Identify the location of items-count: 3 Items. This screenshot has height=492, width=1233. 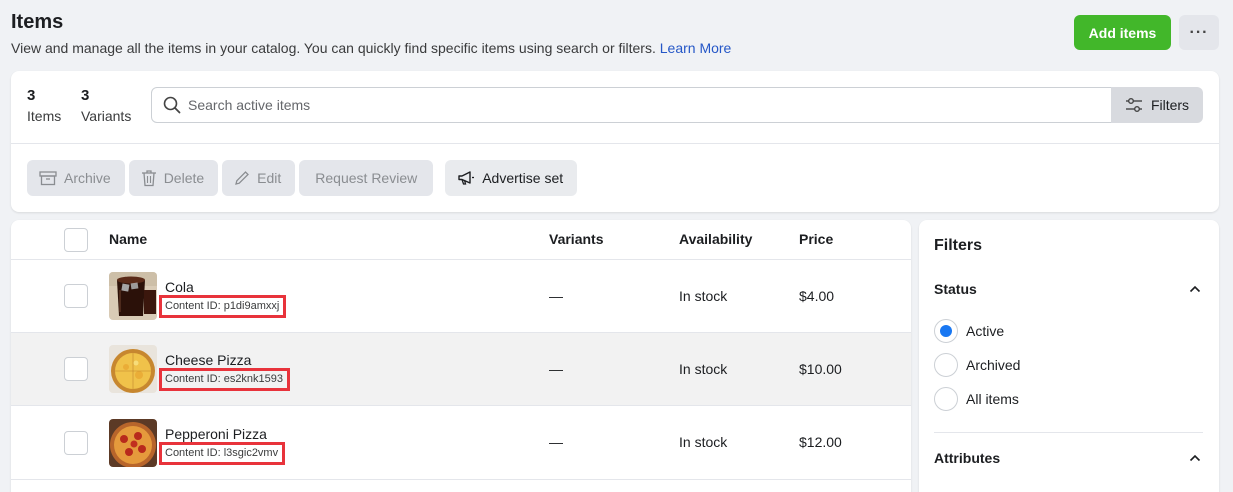
(44, 106).